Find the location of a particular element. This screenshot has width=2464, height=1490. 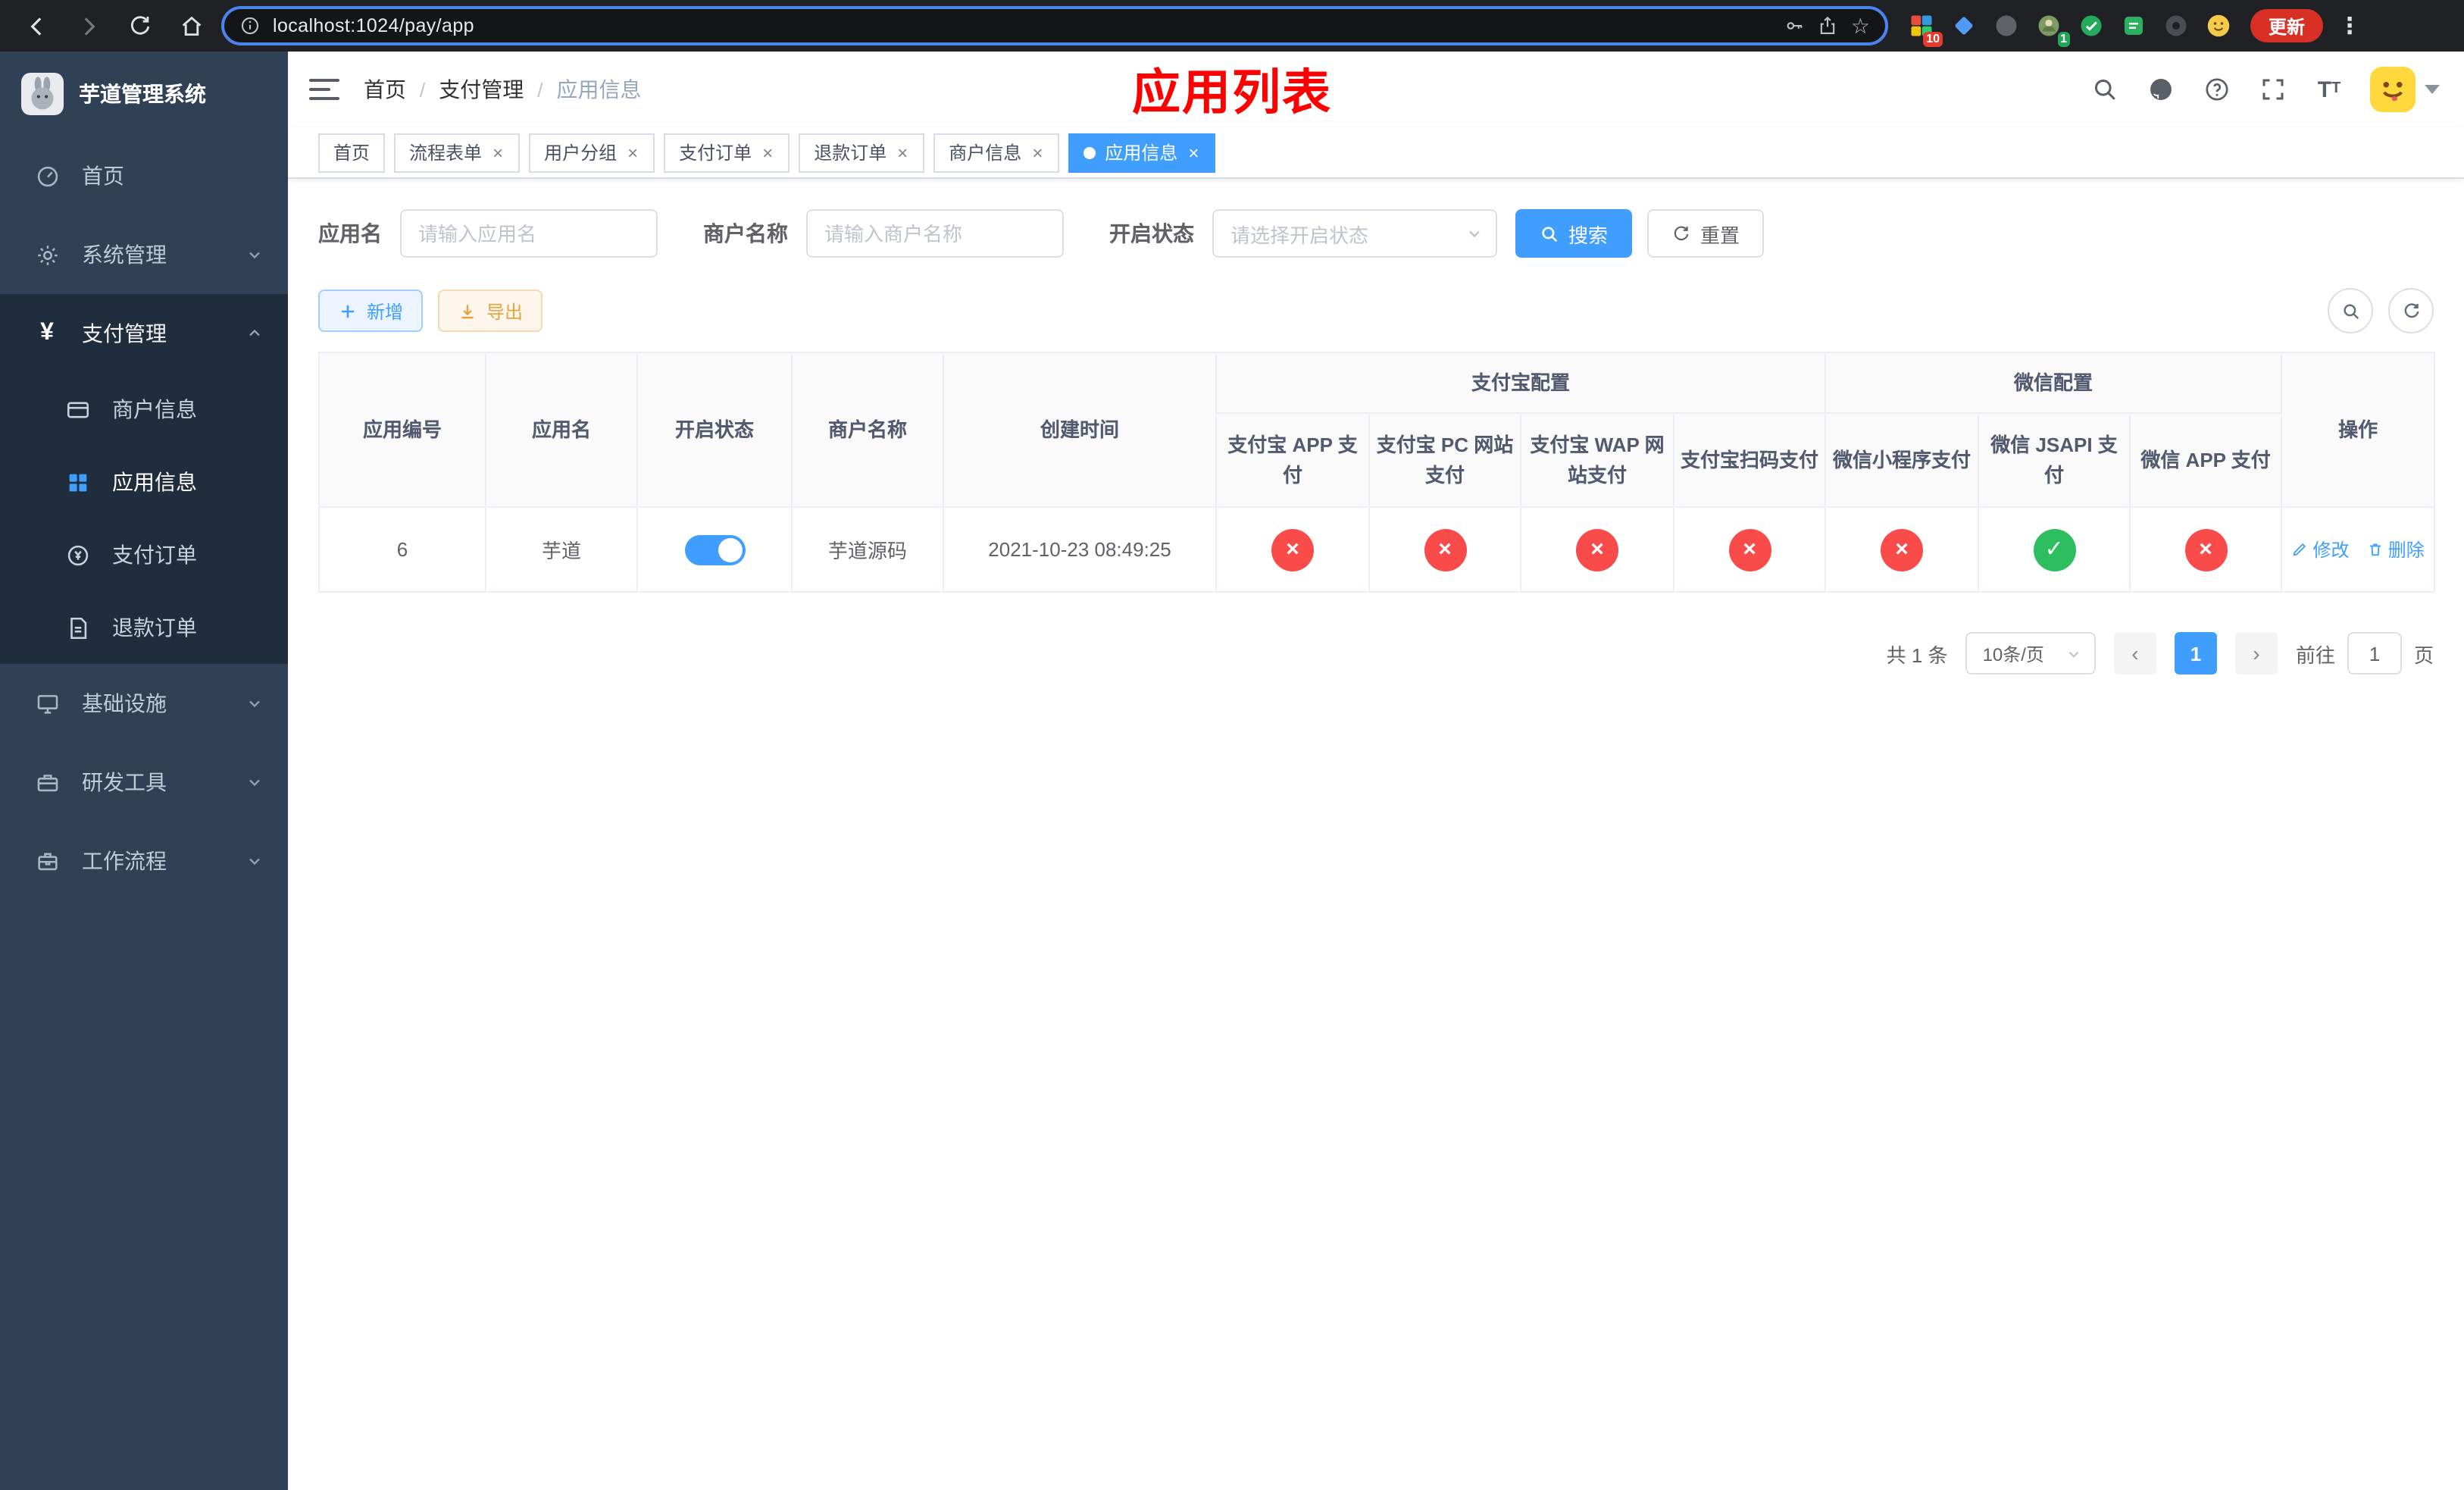

sidebar-item-payment: ¥ 支付管理 is located at coordinates (144, 334).